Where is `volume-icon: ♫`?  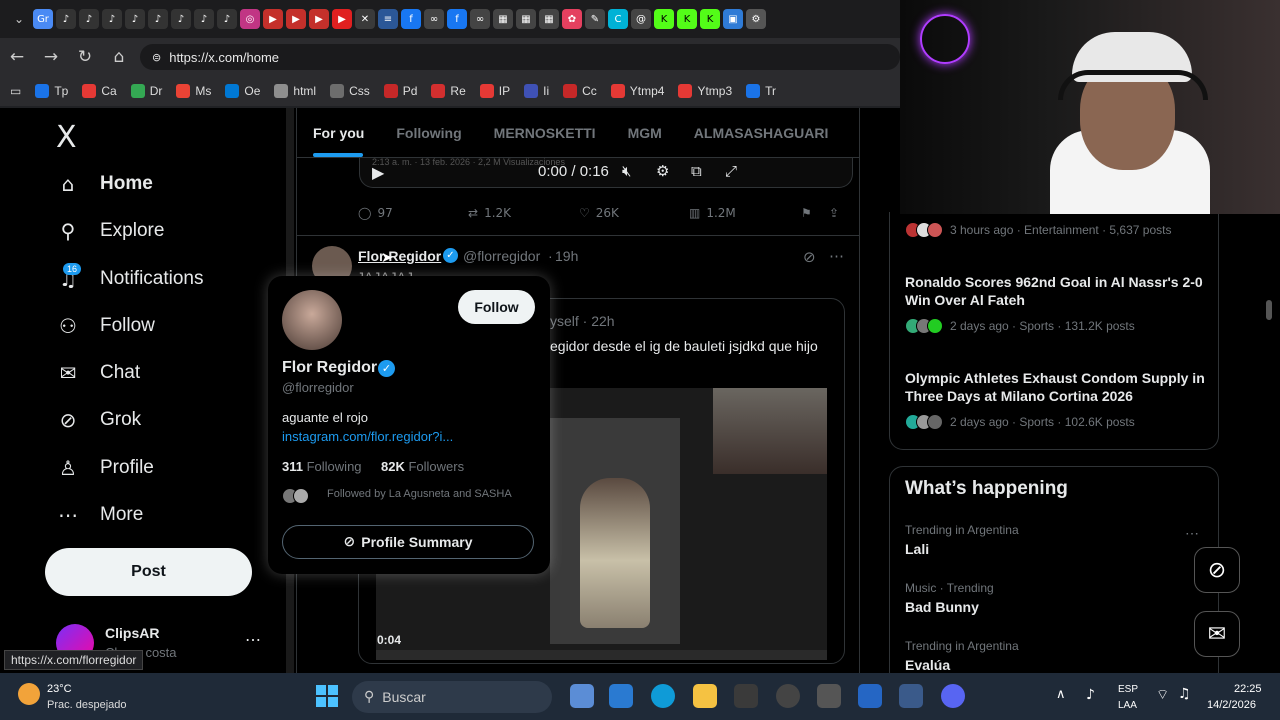
volume-icon: ♫ is located at coordinates (1184, 694).